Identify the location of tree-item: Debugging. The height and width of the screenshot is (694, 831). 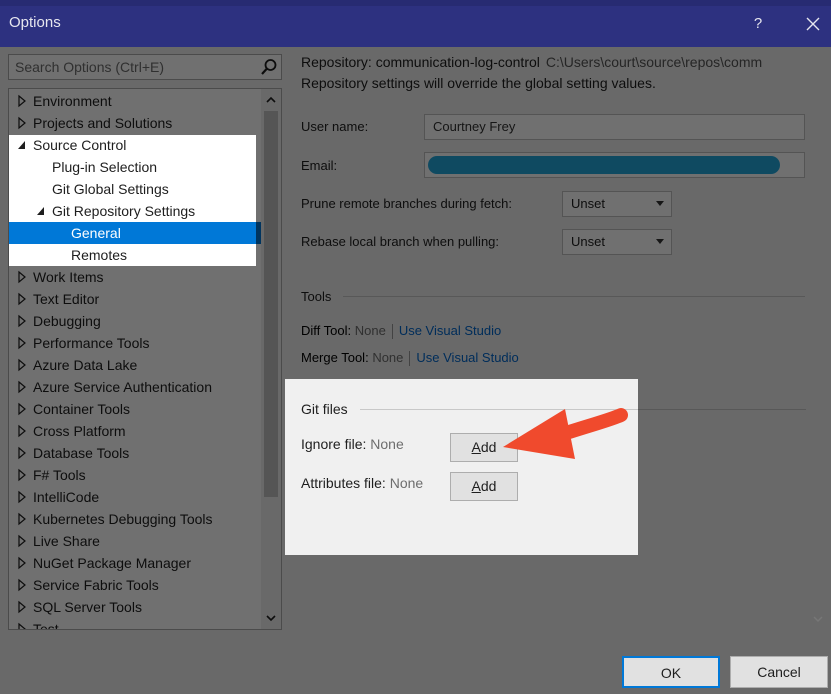
(135, 321).